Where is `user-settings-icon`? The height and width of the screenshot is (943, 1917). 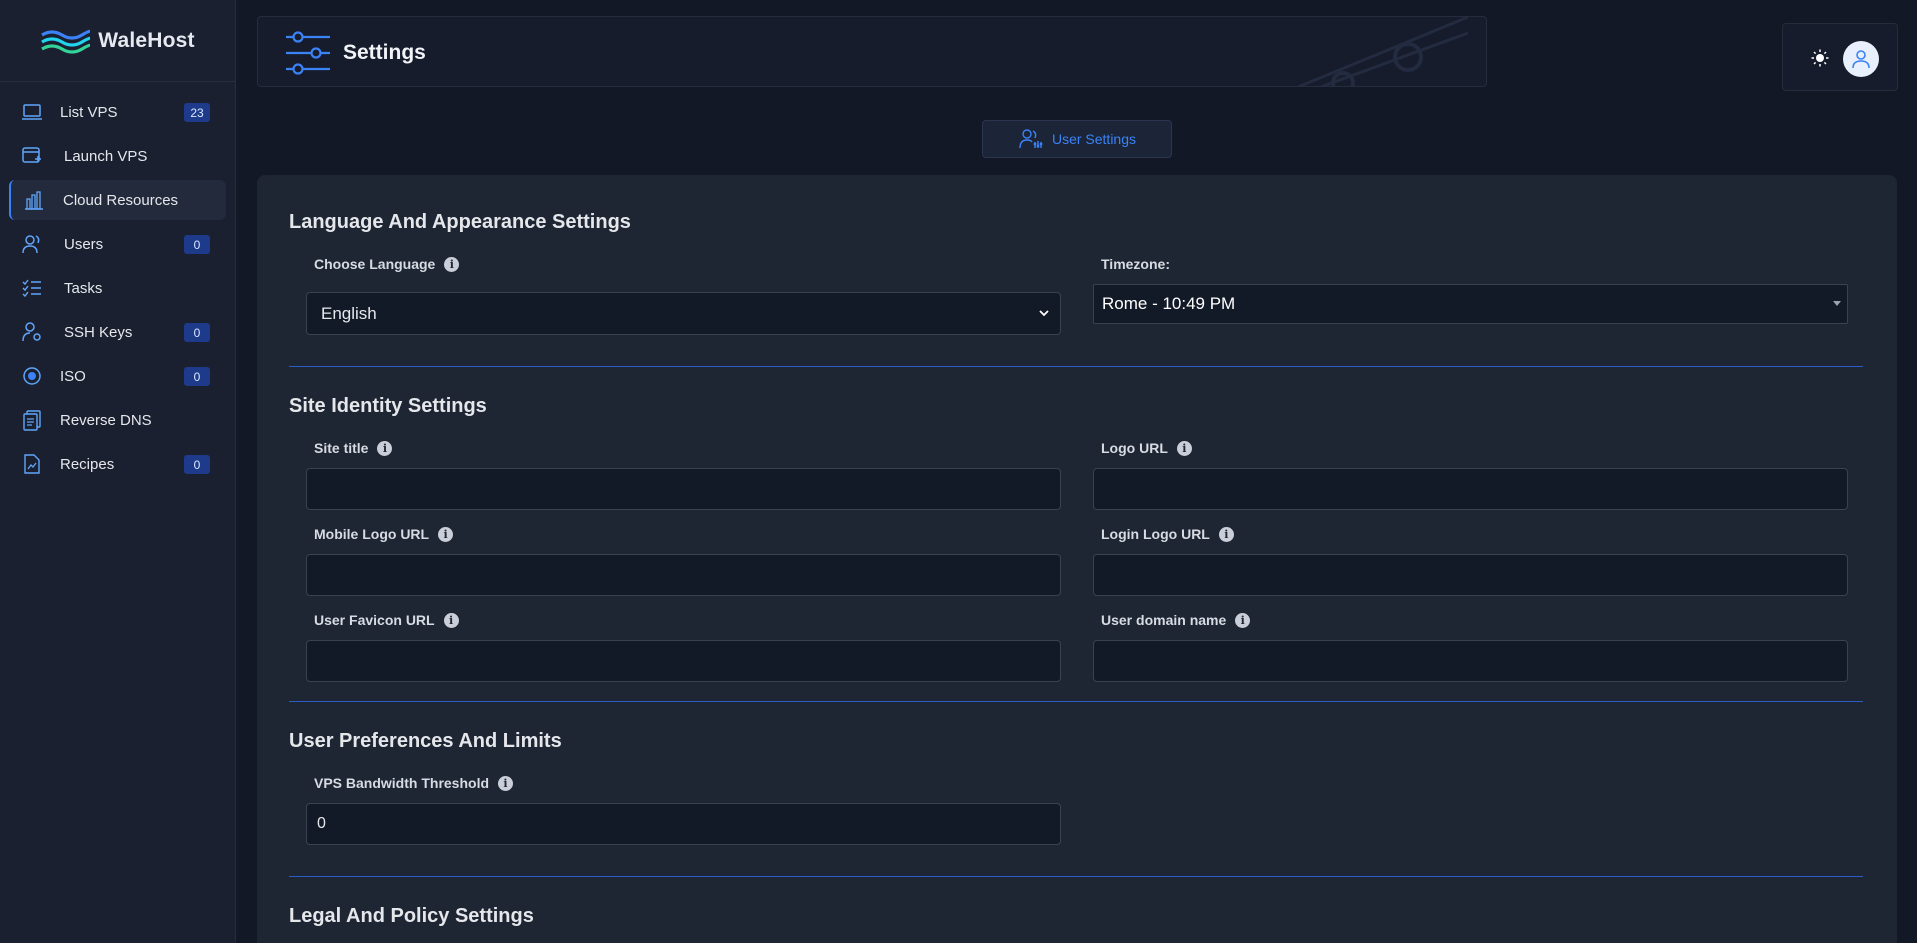 user-settings-icon is located at coordinates (1031, 139).